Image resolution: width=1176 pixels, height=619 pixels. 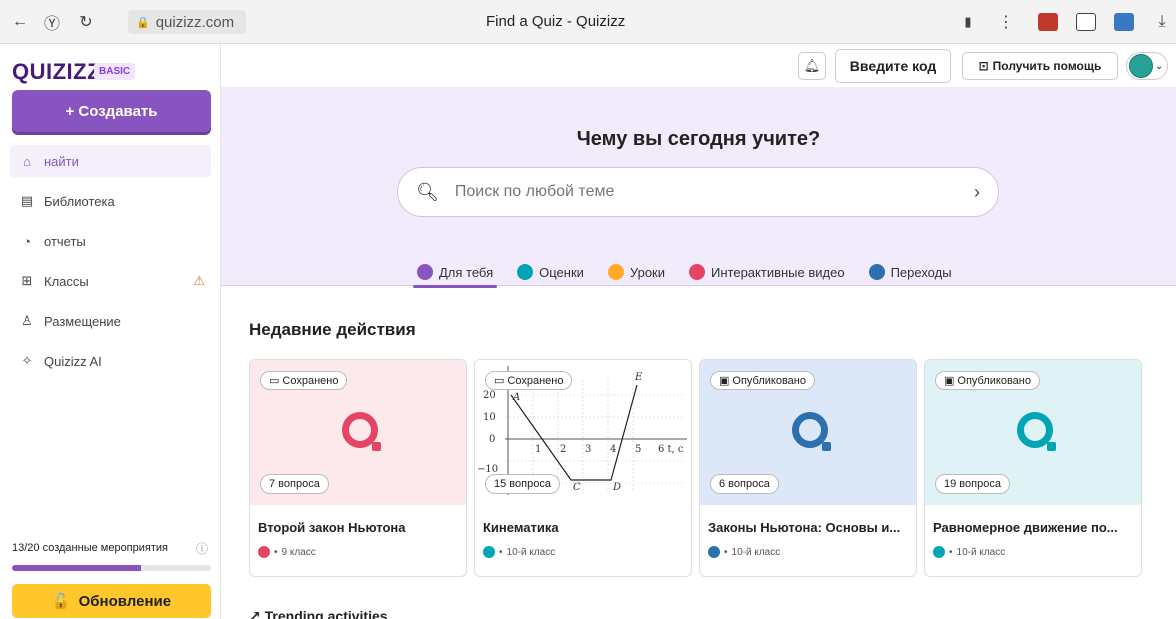 I want to click on tab-label: Интерактивные видео, so click(x=778, y=272).